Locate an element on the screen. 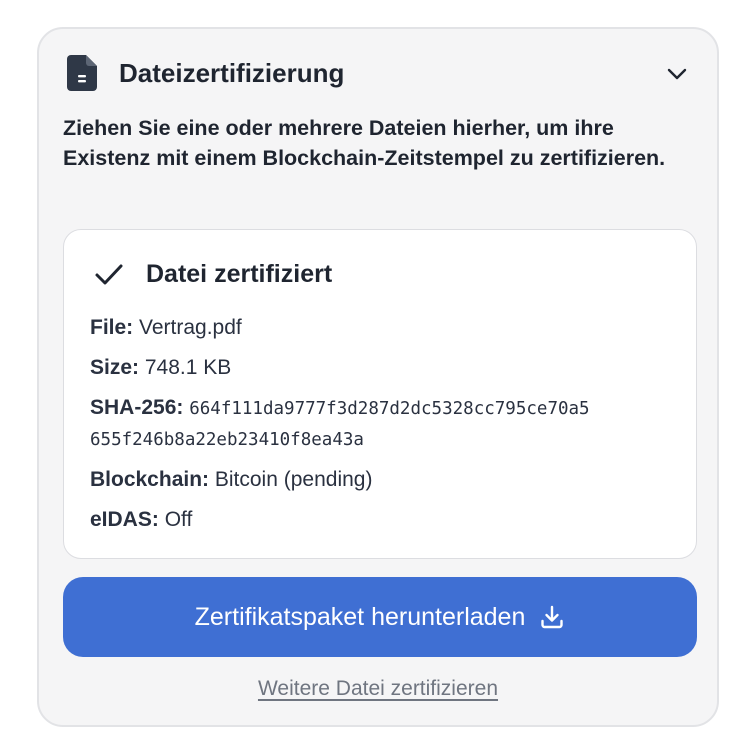 The height and width of the screenshot is (752, 750). file-name-row: File: Vertrag.pdf is located at coordinates (166, 328).